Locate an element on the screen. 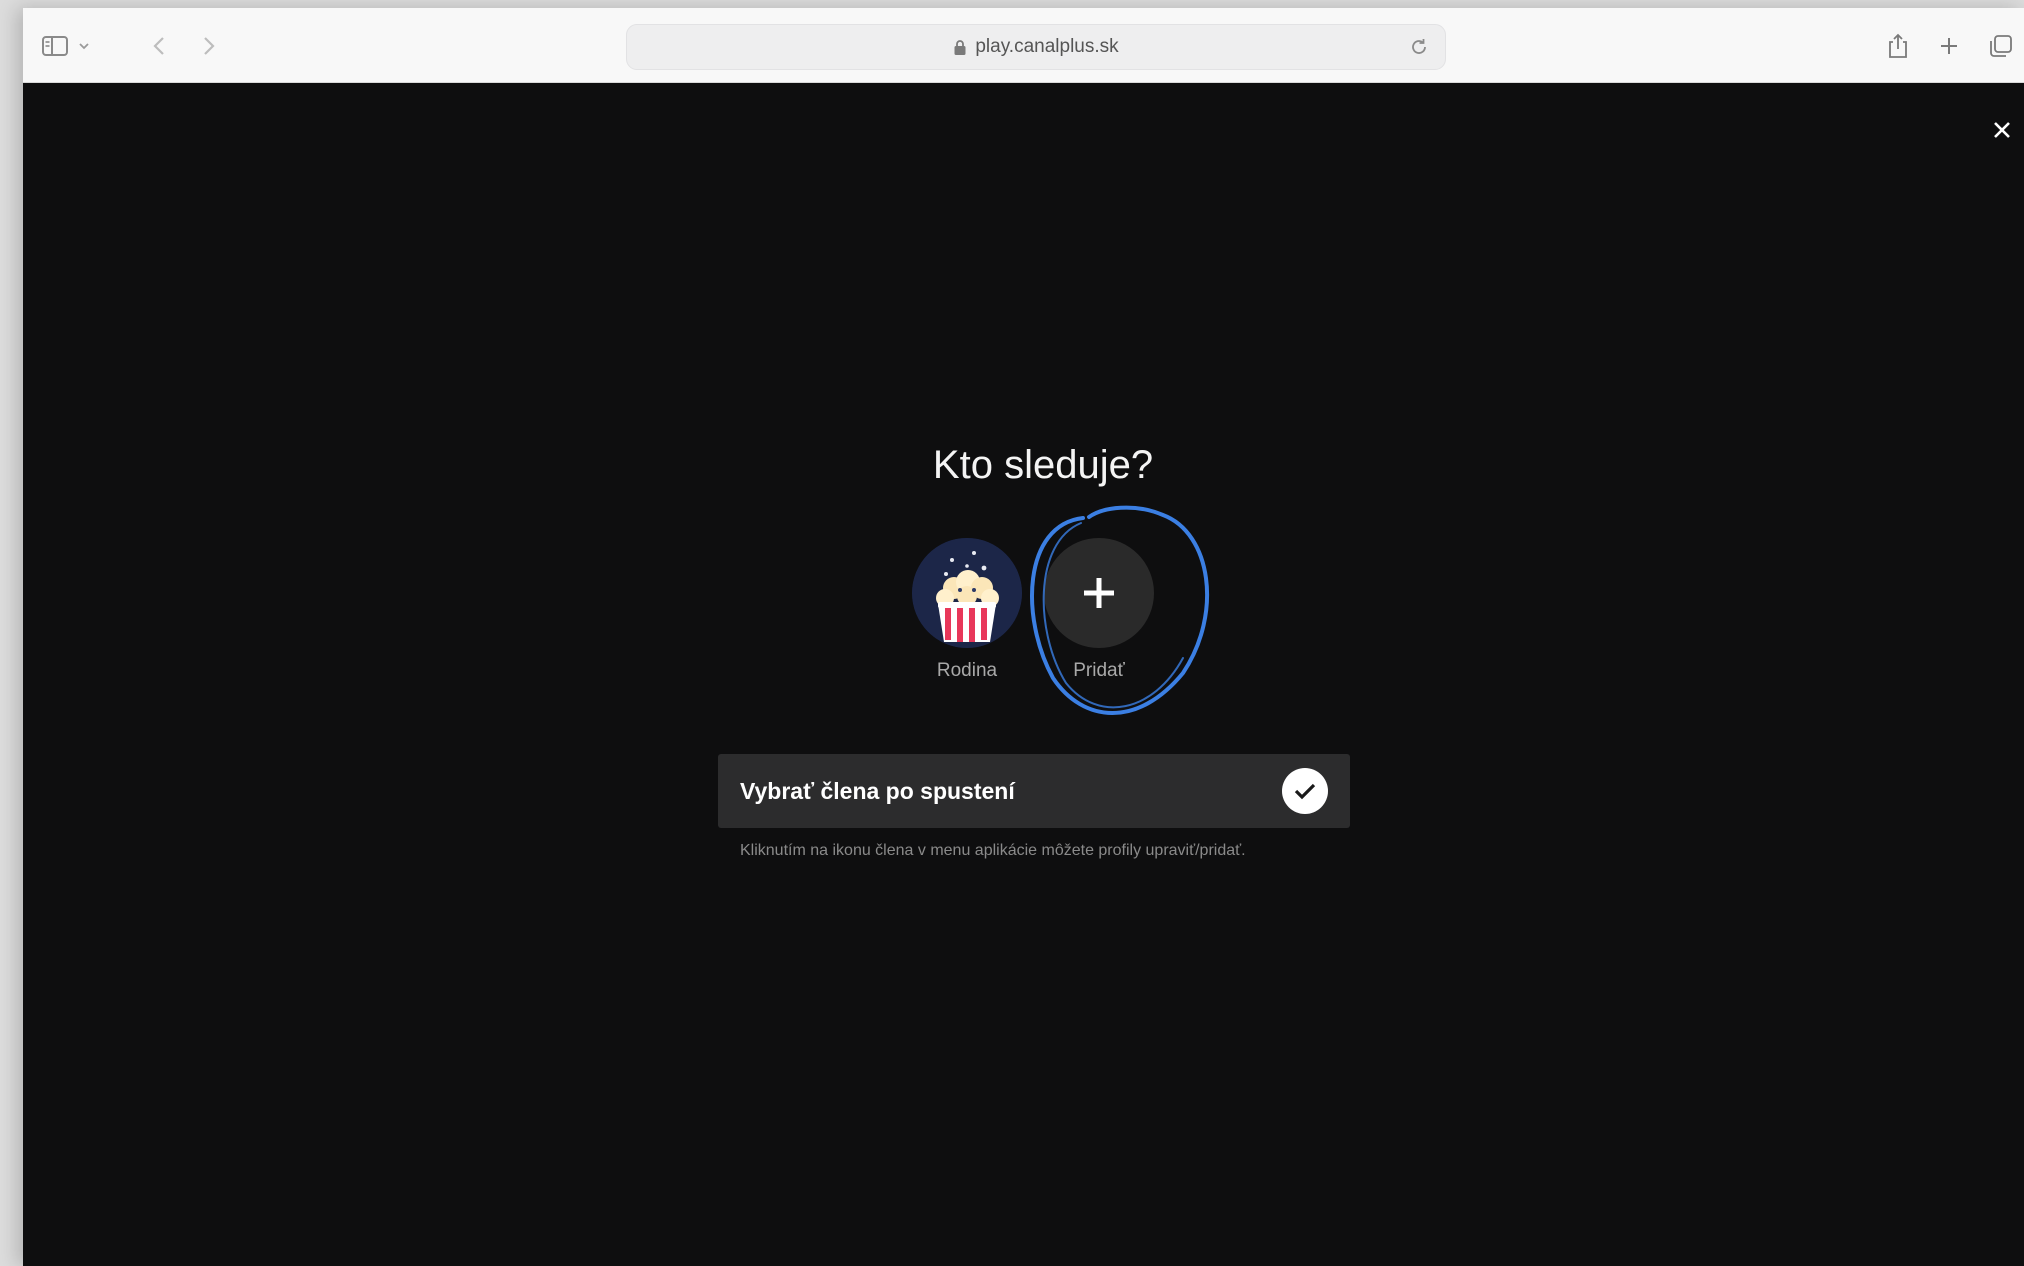 The image size is (2024, 1266). lock-icon is located at coordinates (960, 47).